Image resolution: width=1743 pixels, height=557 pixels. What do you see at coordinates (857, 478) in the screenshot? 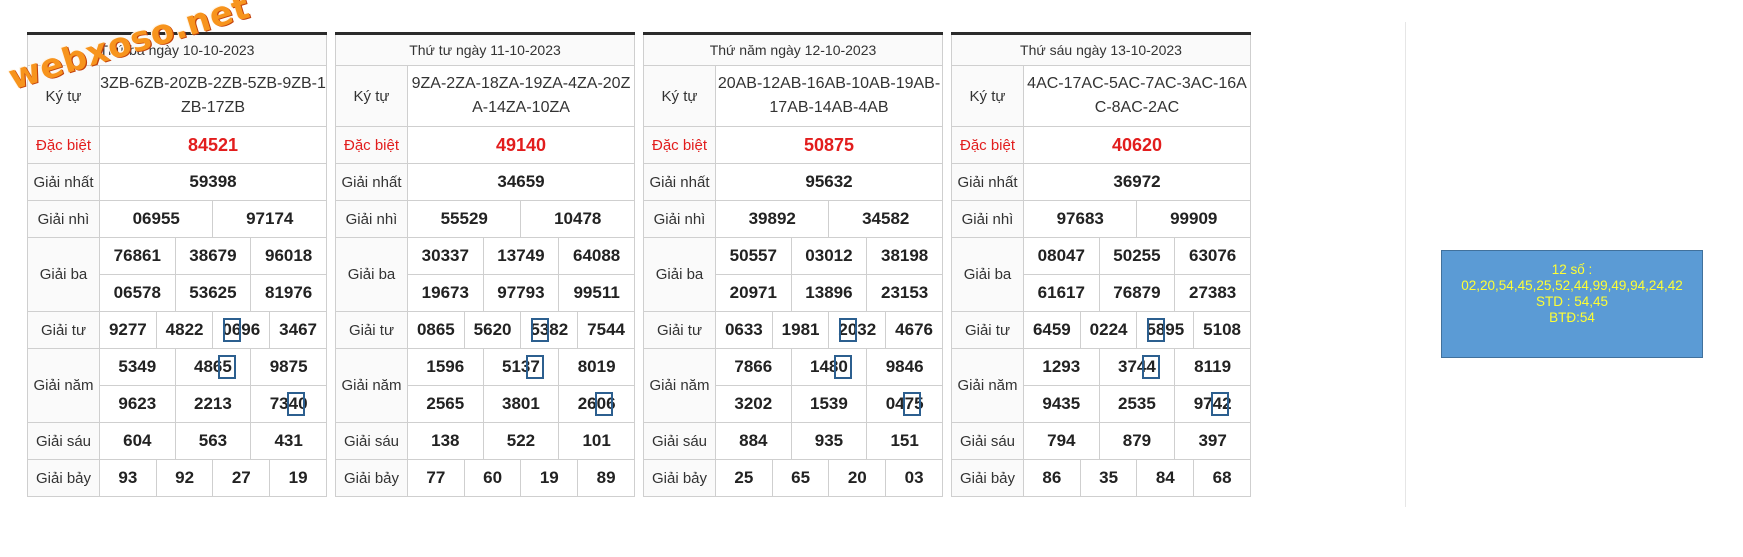
I see `prize-number: 20` at bounding box center [857, 478].